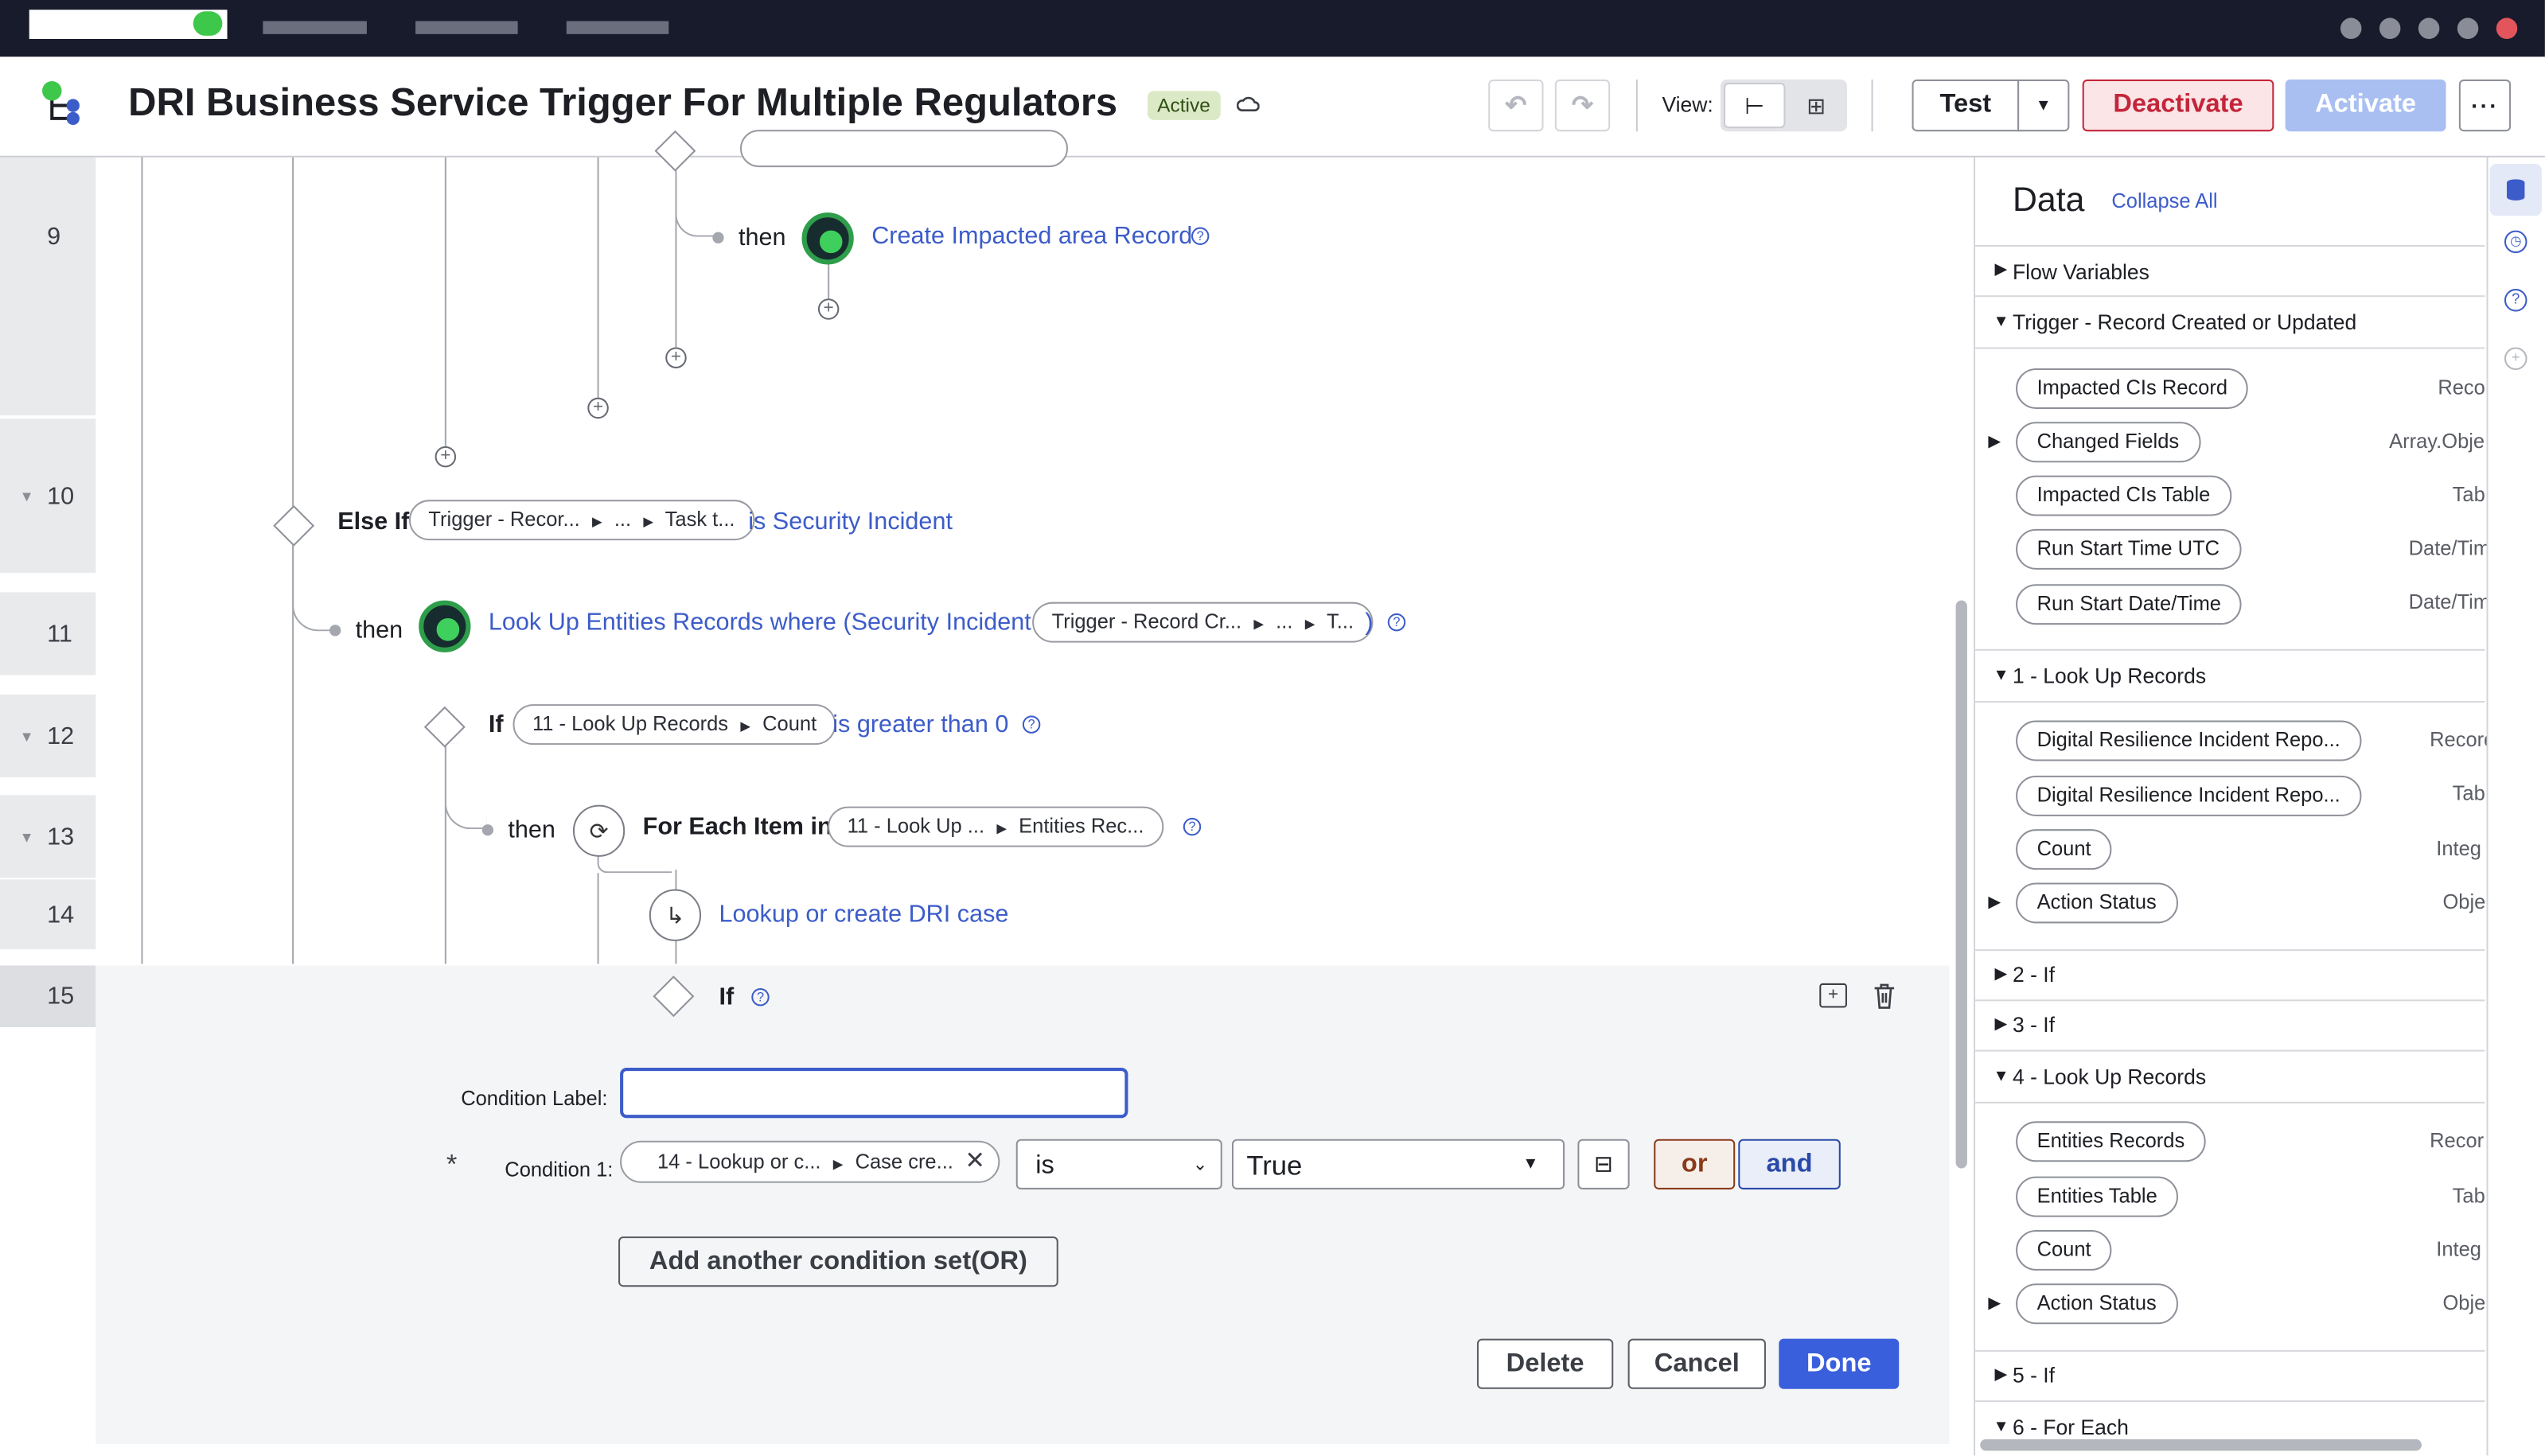 This screenshot has height=1456, width=2545. I want to click on assistant-icon: +, so click(2515, 359).